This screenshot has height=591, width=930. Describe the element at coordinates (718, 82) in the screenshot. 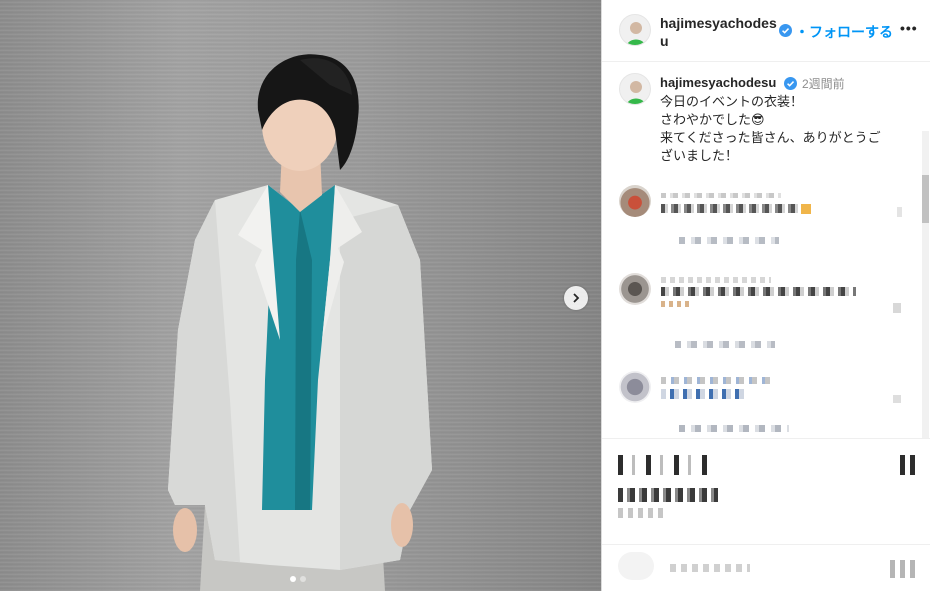

I see `caption-username: hajimesyachodesu` at that location.